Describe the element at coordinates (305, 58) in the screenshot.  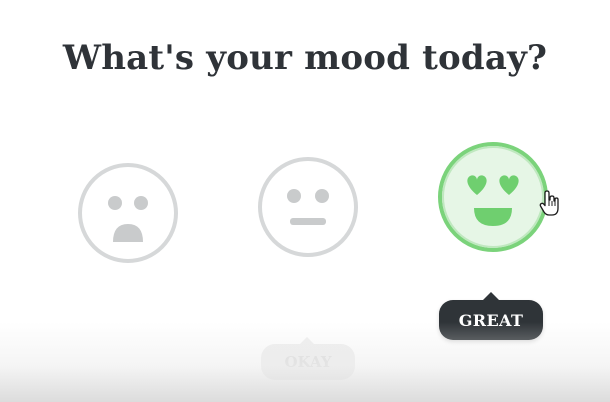
I see `page-title: What's your mood today?` at that location.